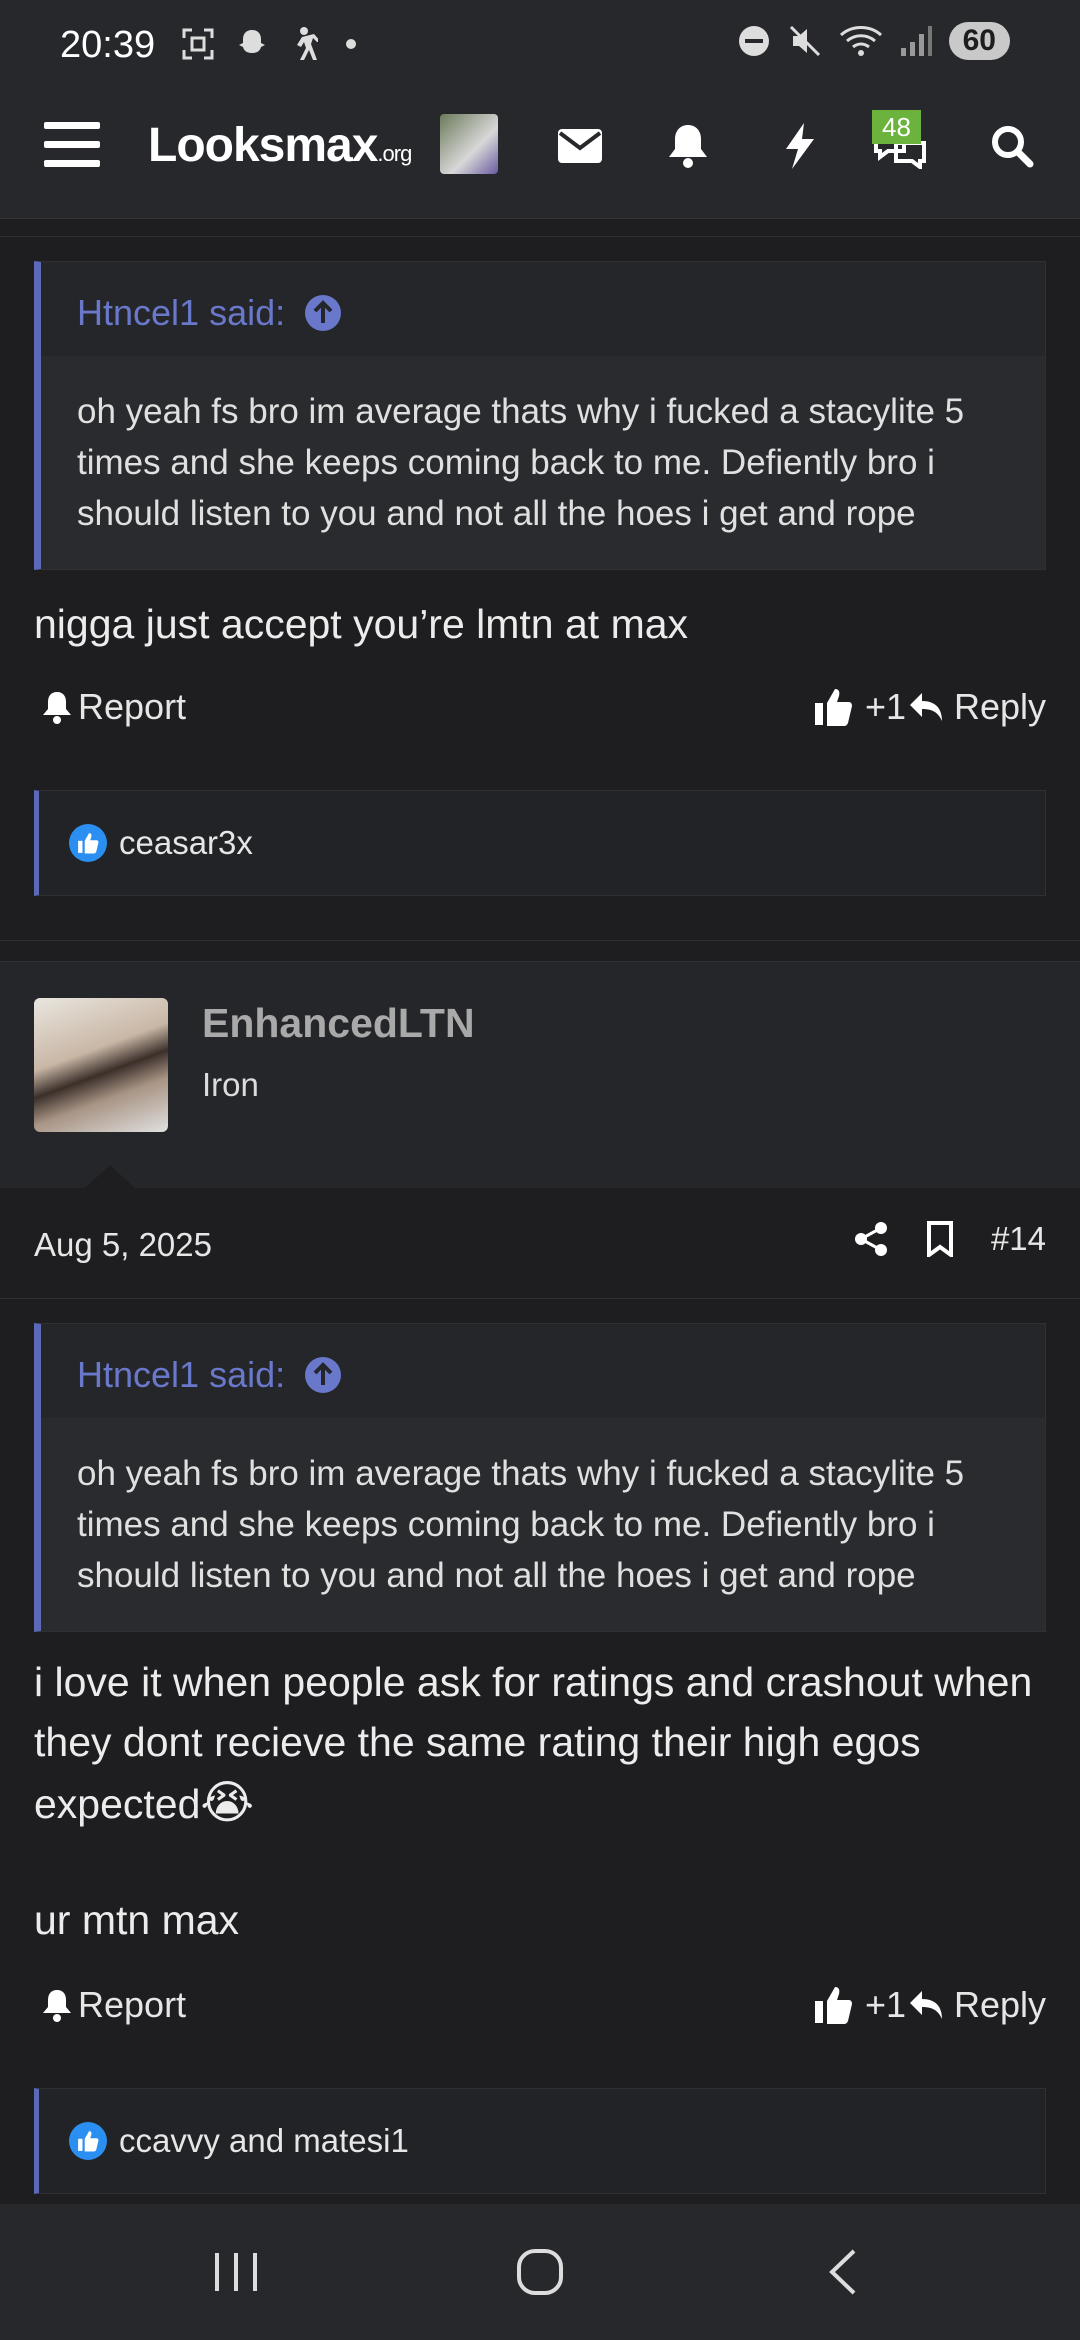 This screenshot has height=2340, width=1080. What do you see at coordinates (137, 1920) in the screenshot?
I see `post-body-line2: ur mtn max` at bounding box center [137, 1920].